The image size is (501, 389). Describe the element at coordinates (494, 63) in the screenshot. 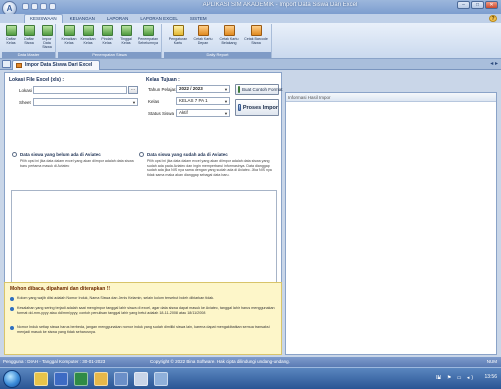

I see `tab-scroll-arrows: ◂ ▸` at that location.